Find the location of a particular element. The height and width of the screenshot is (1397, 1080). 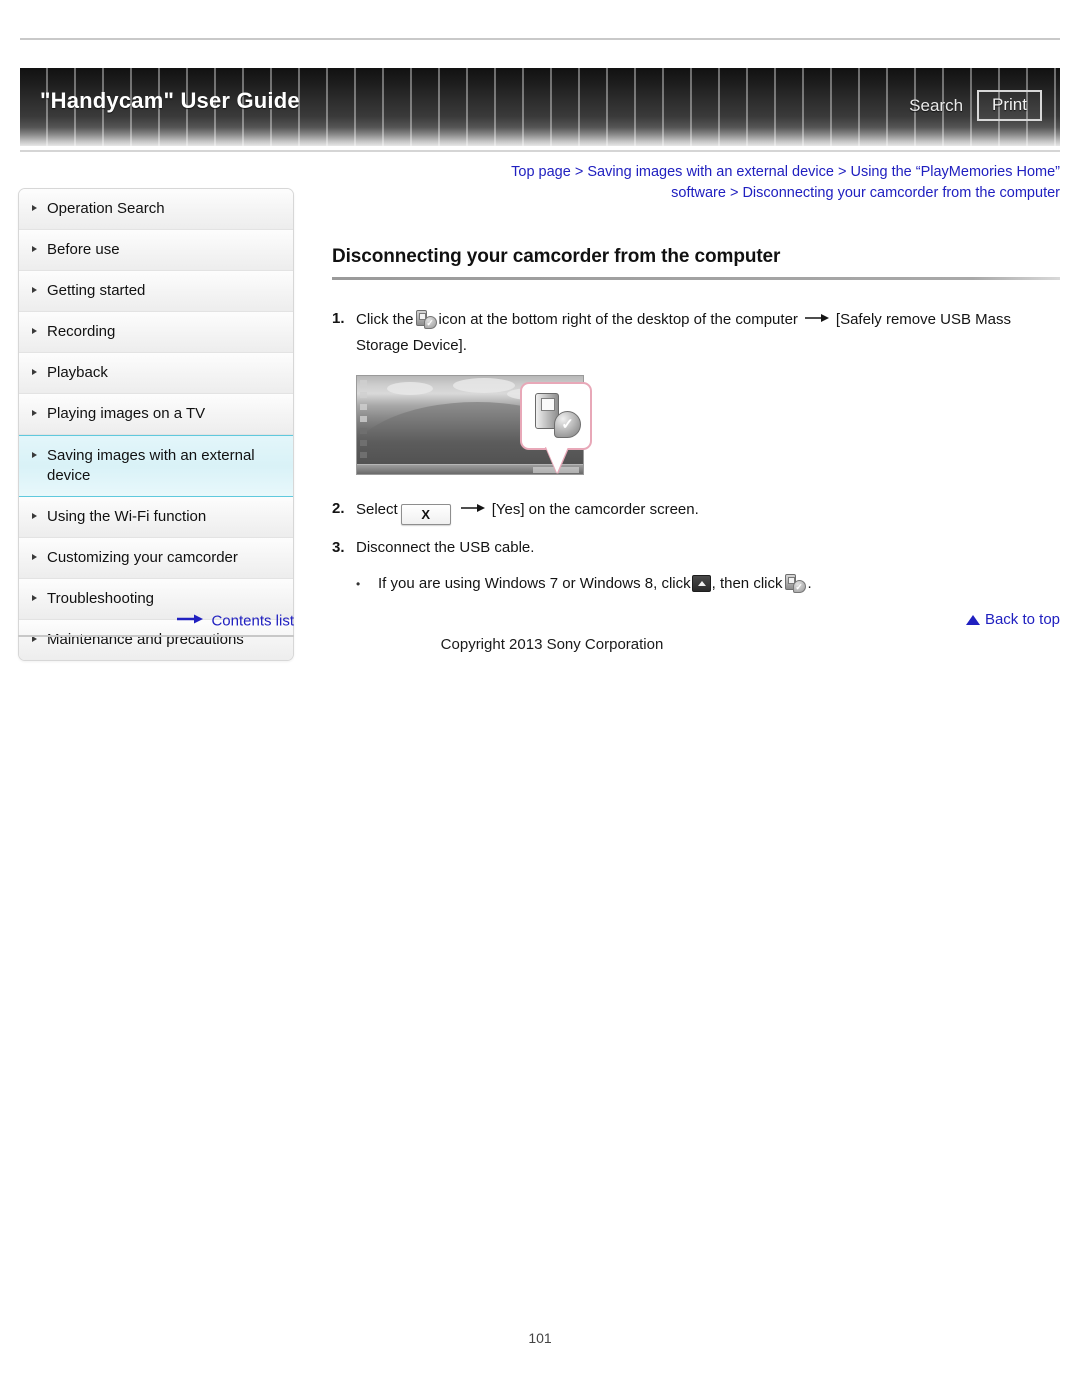

x-button-icon: X is located at coordinates (425, 514).